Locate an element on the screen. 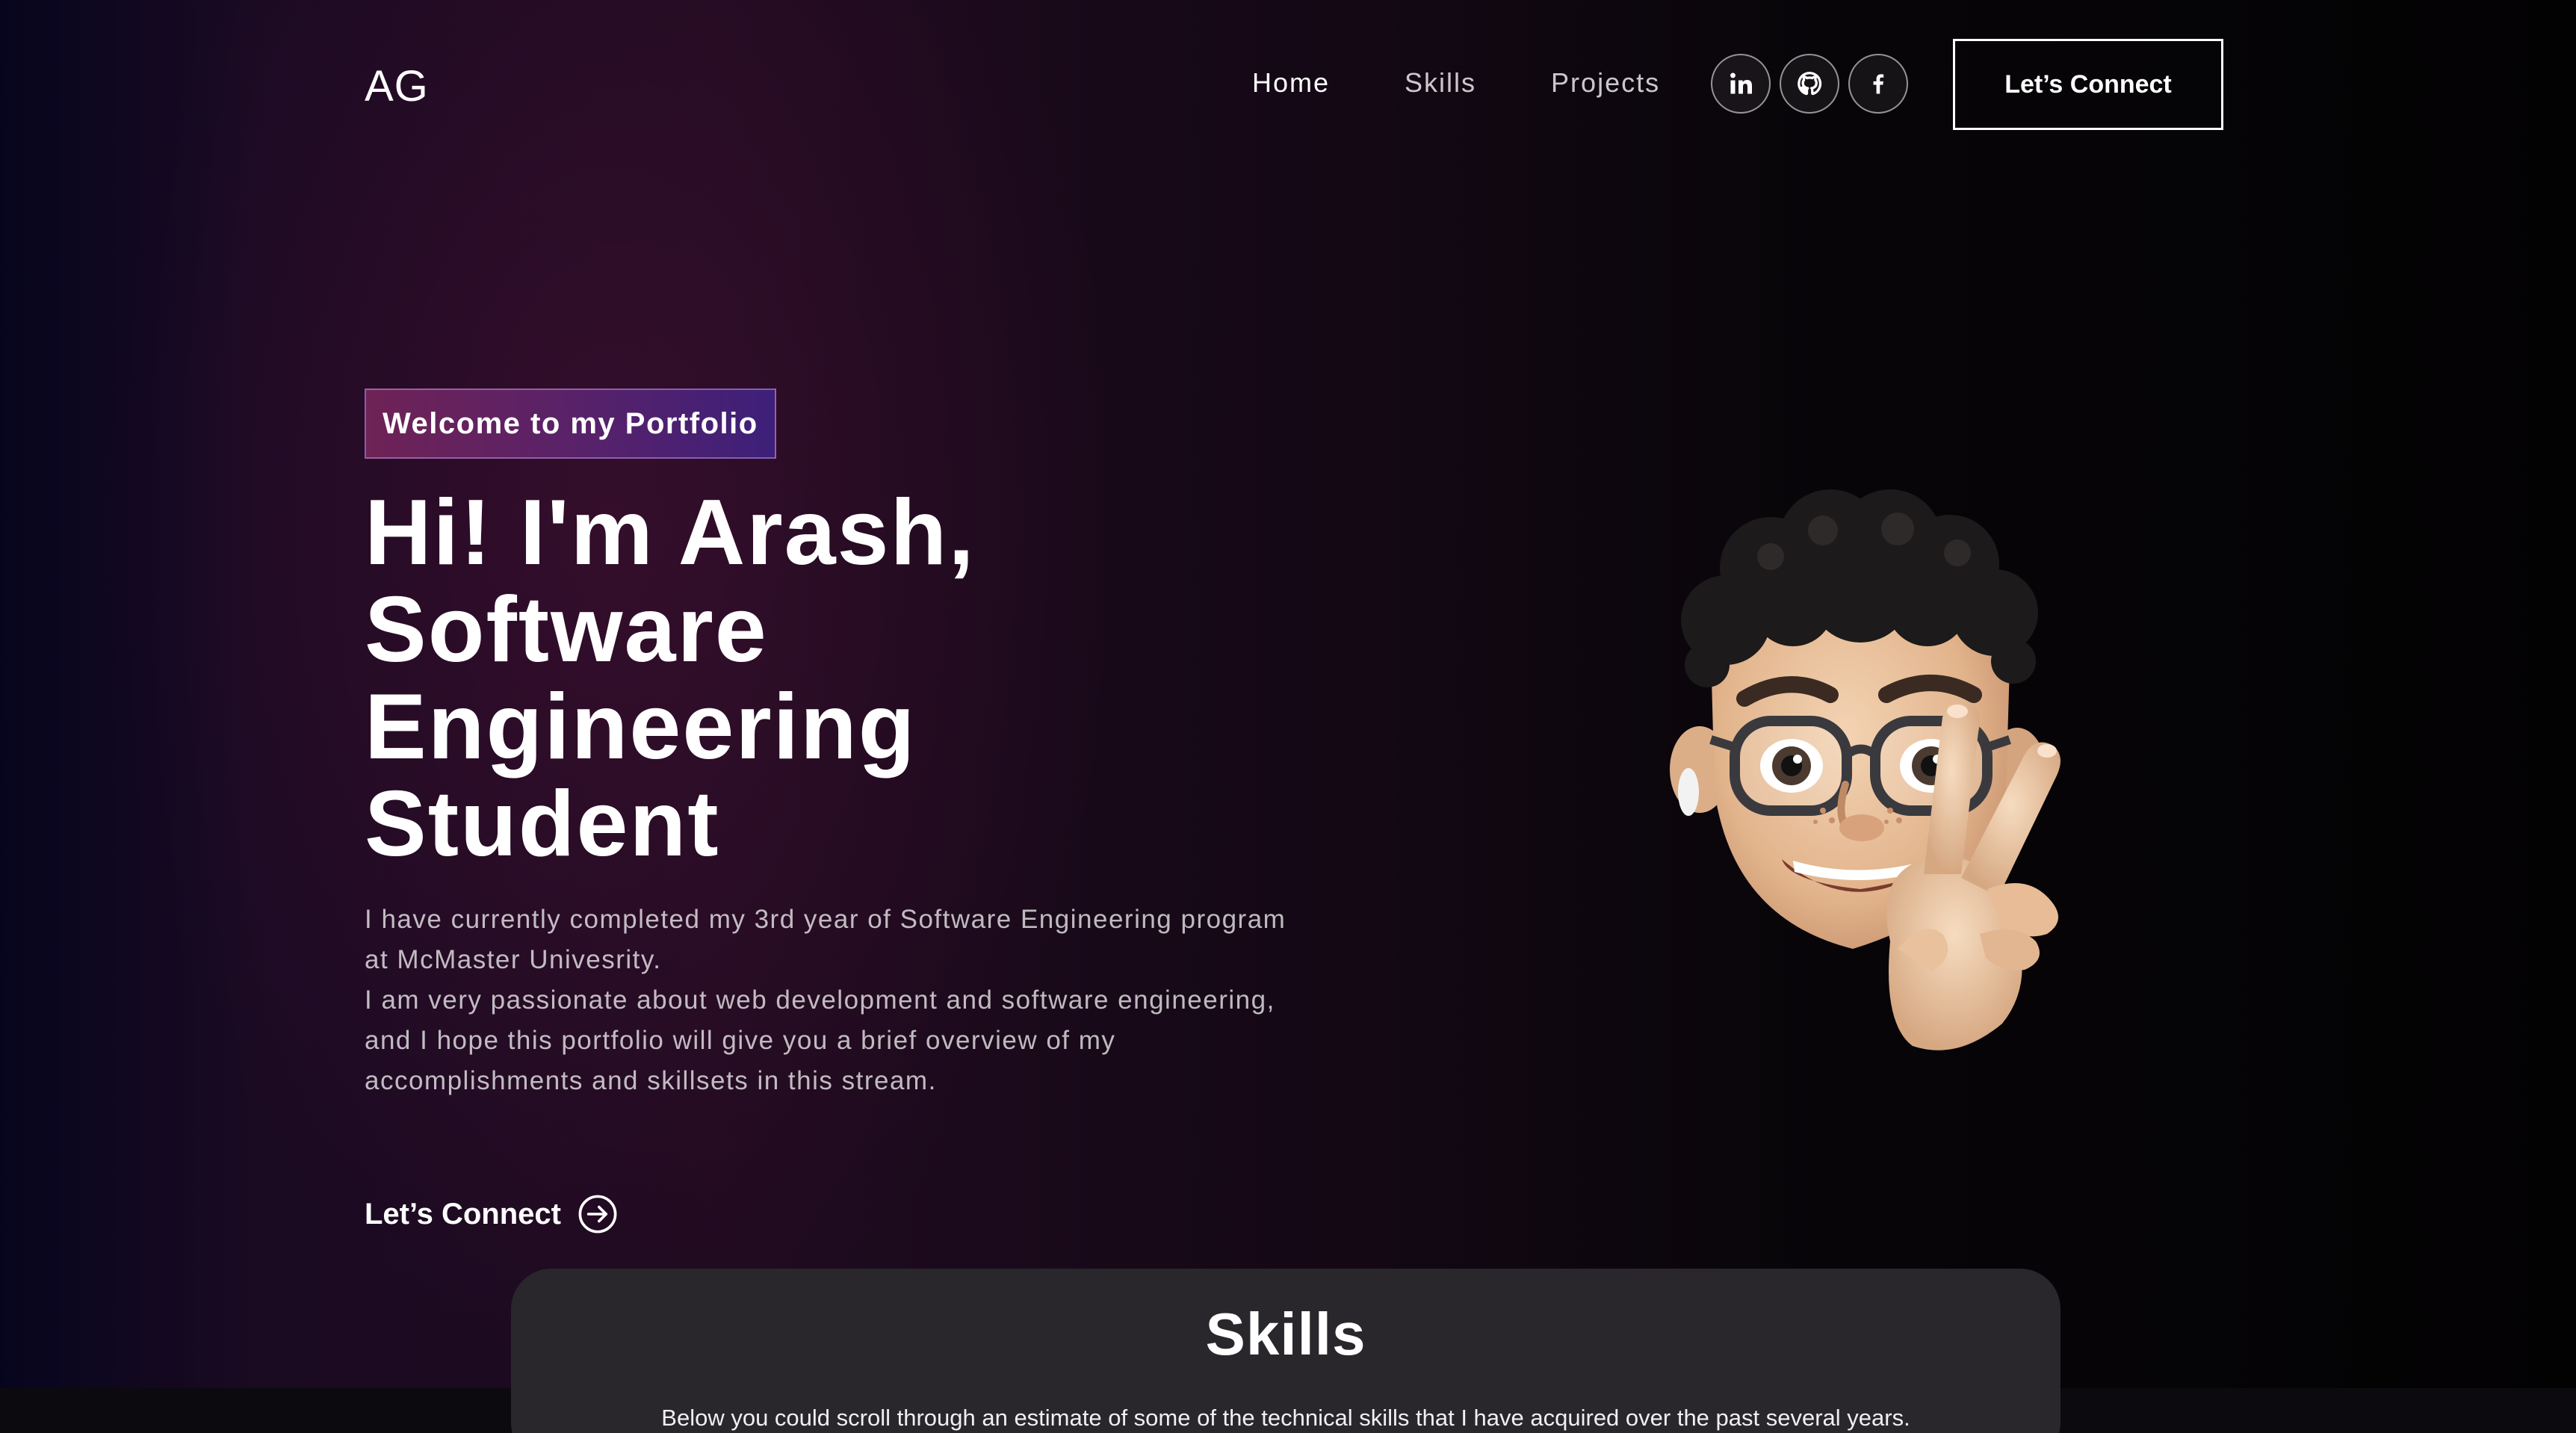 The image size is (2576, 1433). github-link is located at coordinates (1809, 84).